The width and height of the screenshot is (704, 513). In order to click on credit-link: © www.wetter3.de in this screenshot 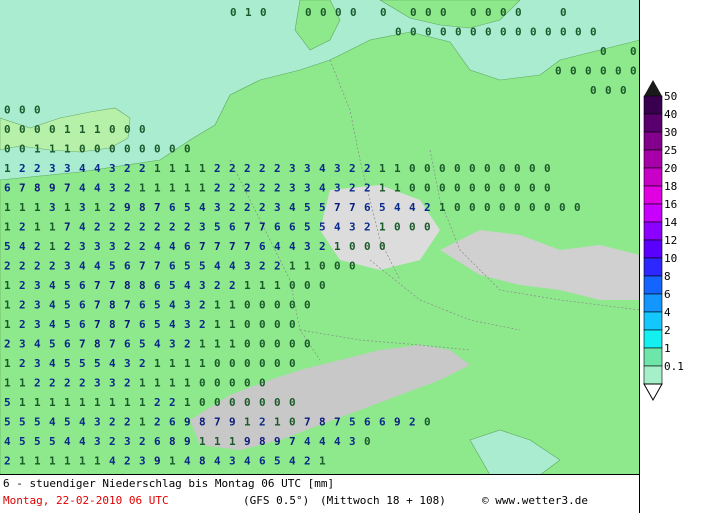, I will do `click(535, 500)`.